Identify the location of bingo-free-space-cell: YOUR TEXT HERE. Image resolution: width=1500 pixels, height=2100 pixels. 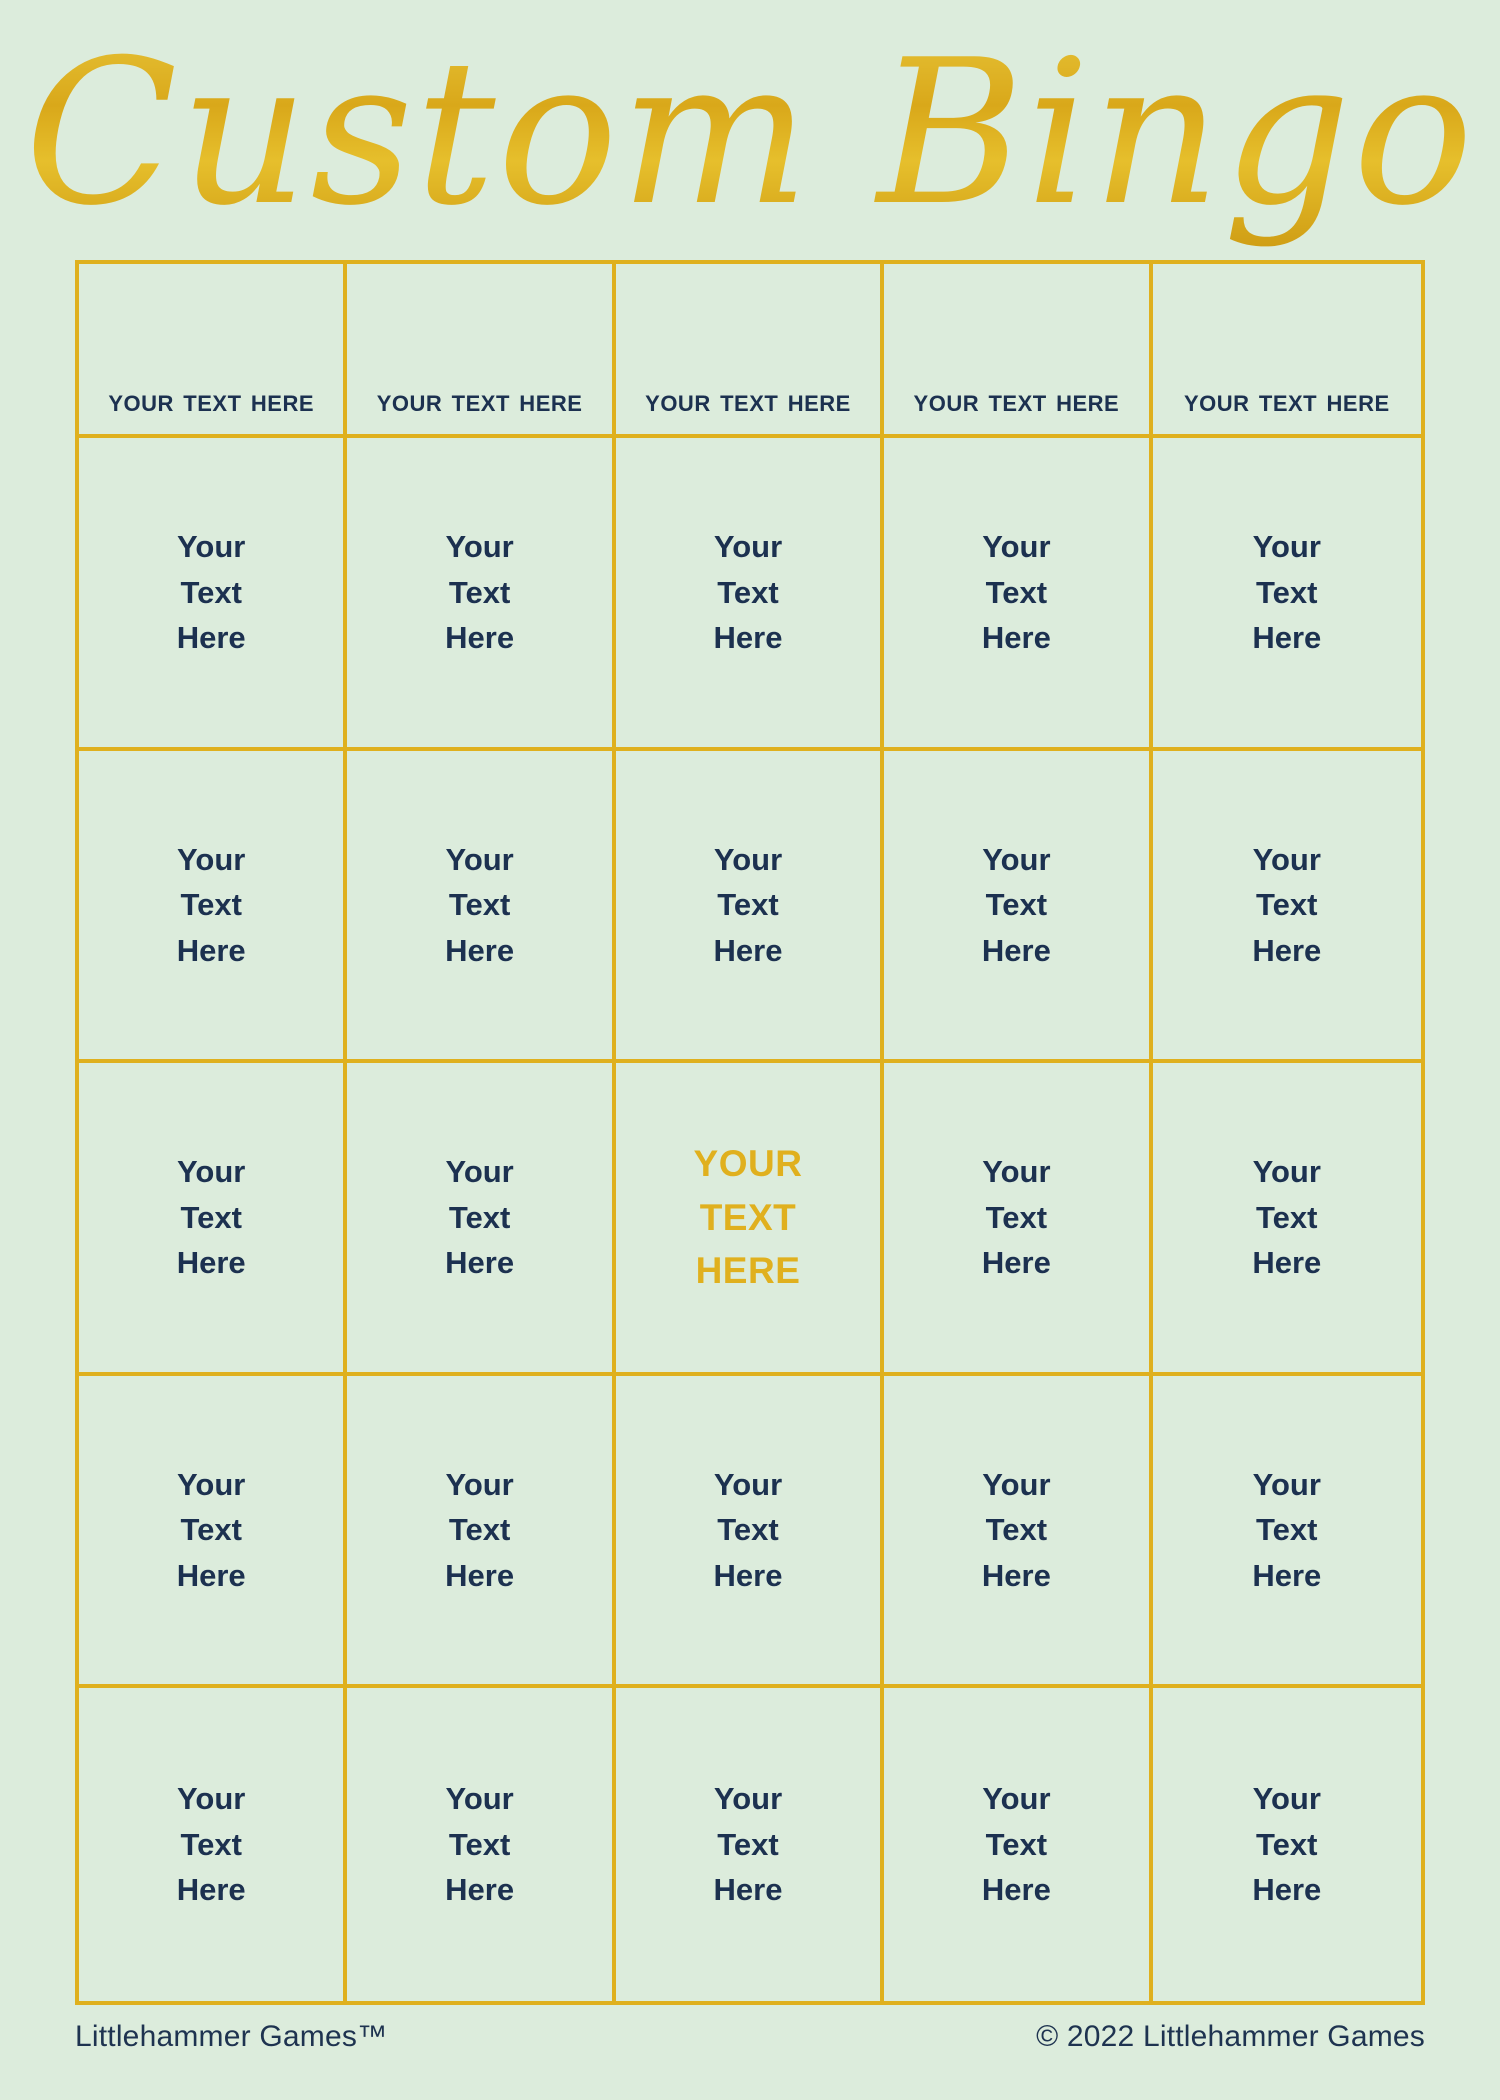
(750, 1219).